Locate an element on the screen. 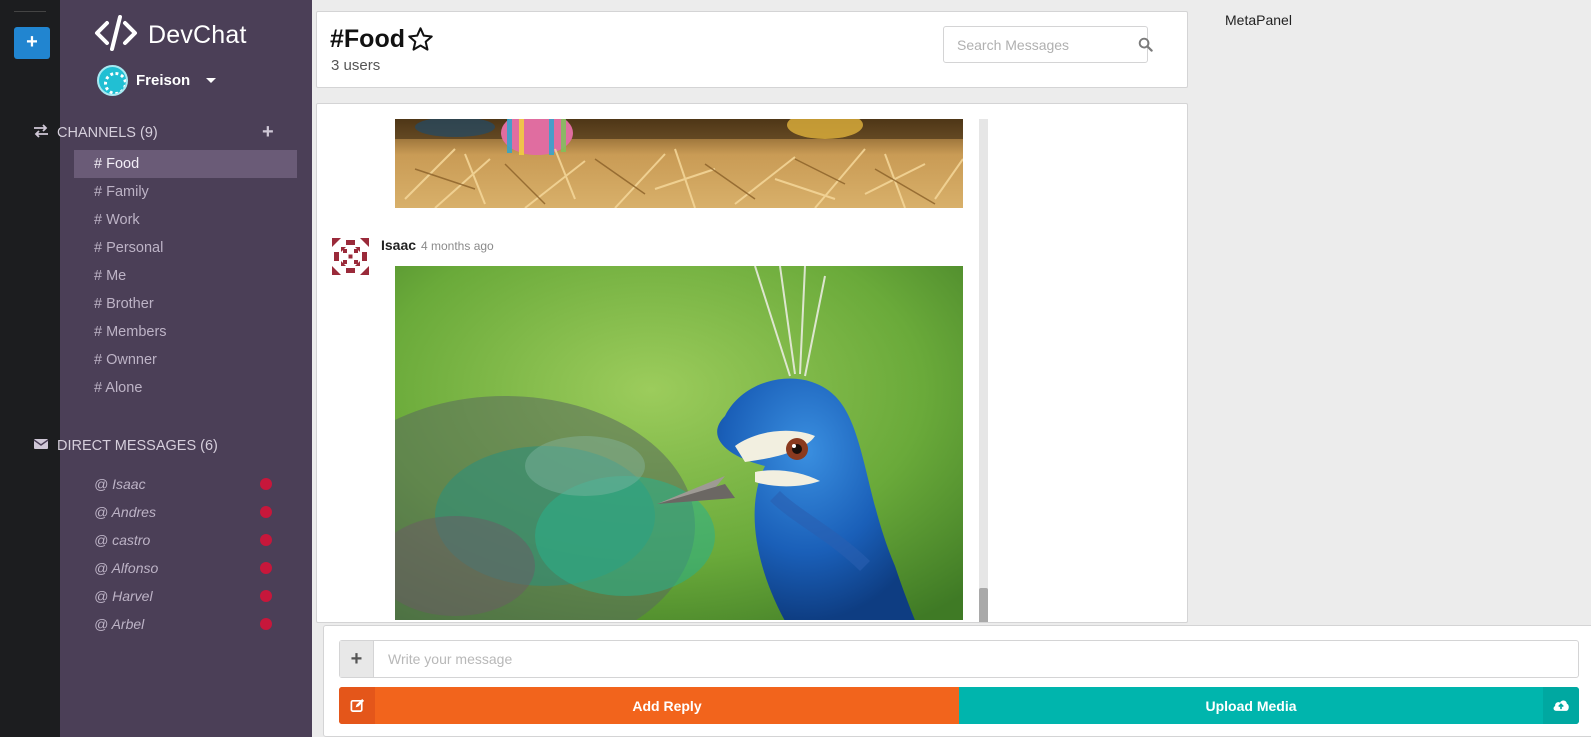 This screenshot has height=737, width=1591. channel-item-personal: # Personal is located at coordinates (185, 248).